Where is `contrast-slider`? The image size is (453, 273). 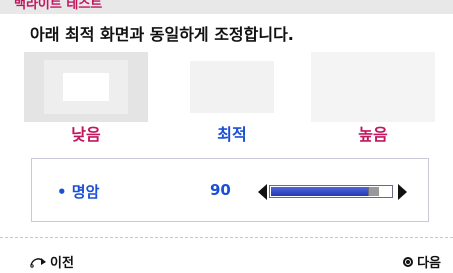 contrast-slider is located at coordinates (331, 191).